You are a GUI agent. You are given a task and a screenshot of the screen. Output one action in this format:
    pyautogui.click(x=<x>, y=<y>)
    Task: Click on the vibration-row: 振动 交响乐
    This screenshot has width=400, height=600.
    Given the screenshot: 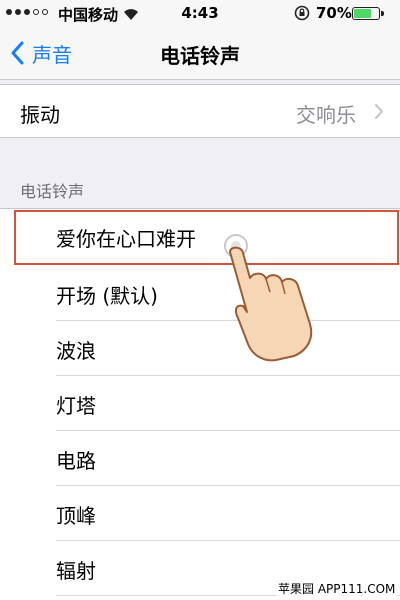 What is the action you would take?
    pyautogui.click(x=200, y=111)
    